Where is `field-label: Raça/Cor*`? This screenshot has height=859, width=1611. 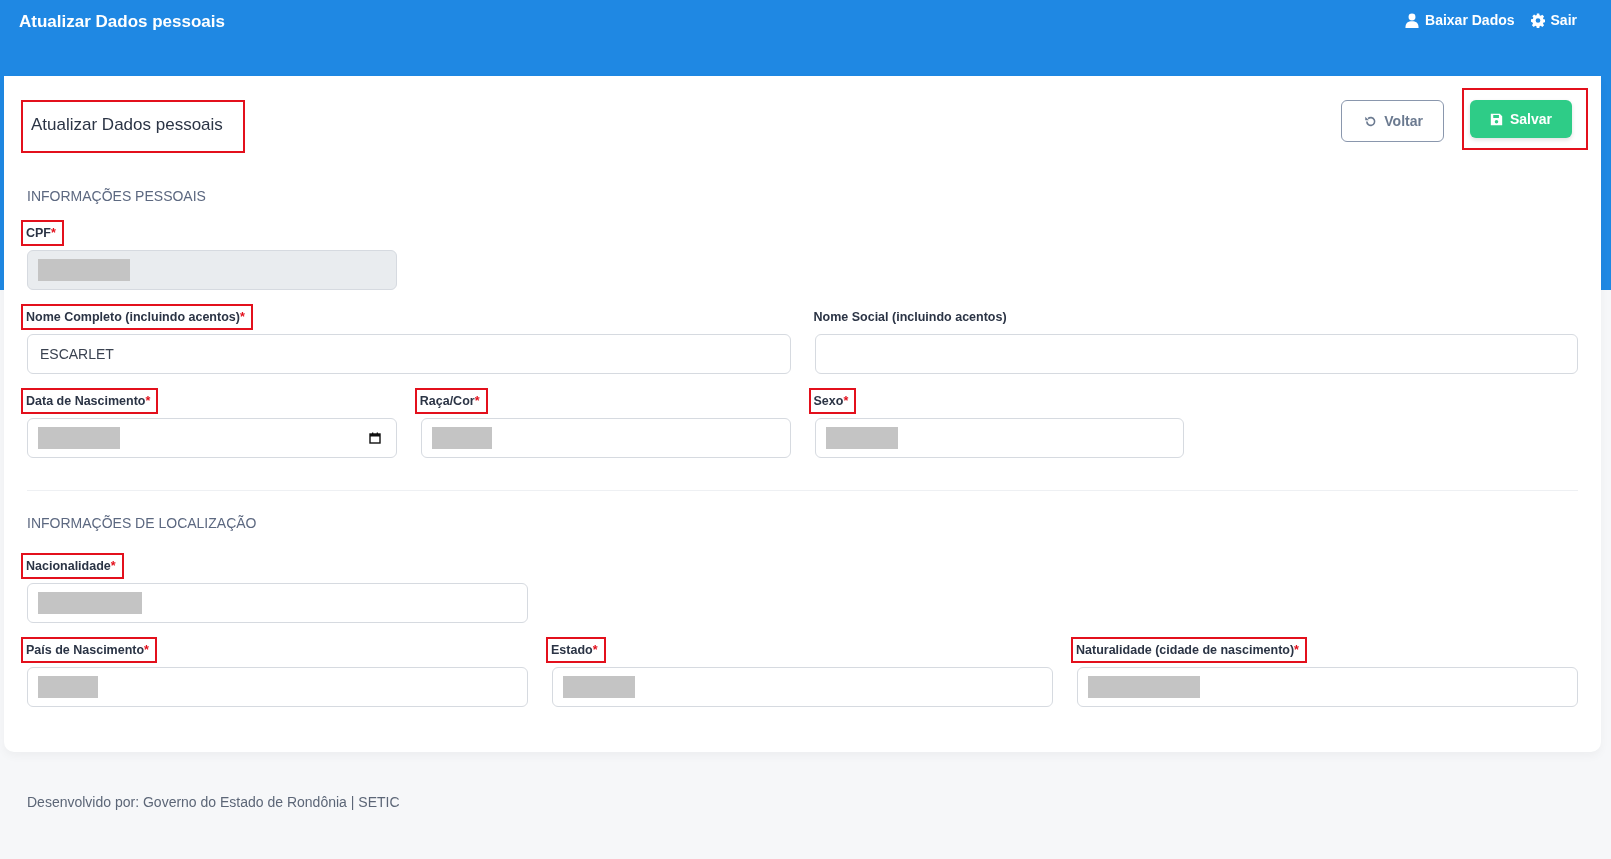 field-label: Raça/Cor* is located at coordinates (451, 401).